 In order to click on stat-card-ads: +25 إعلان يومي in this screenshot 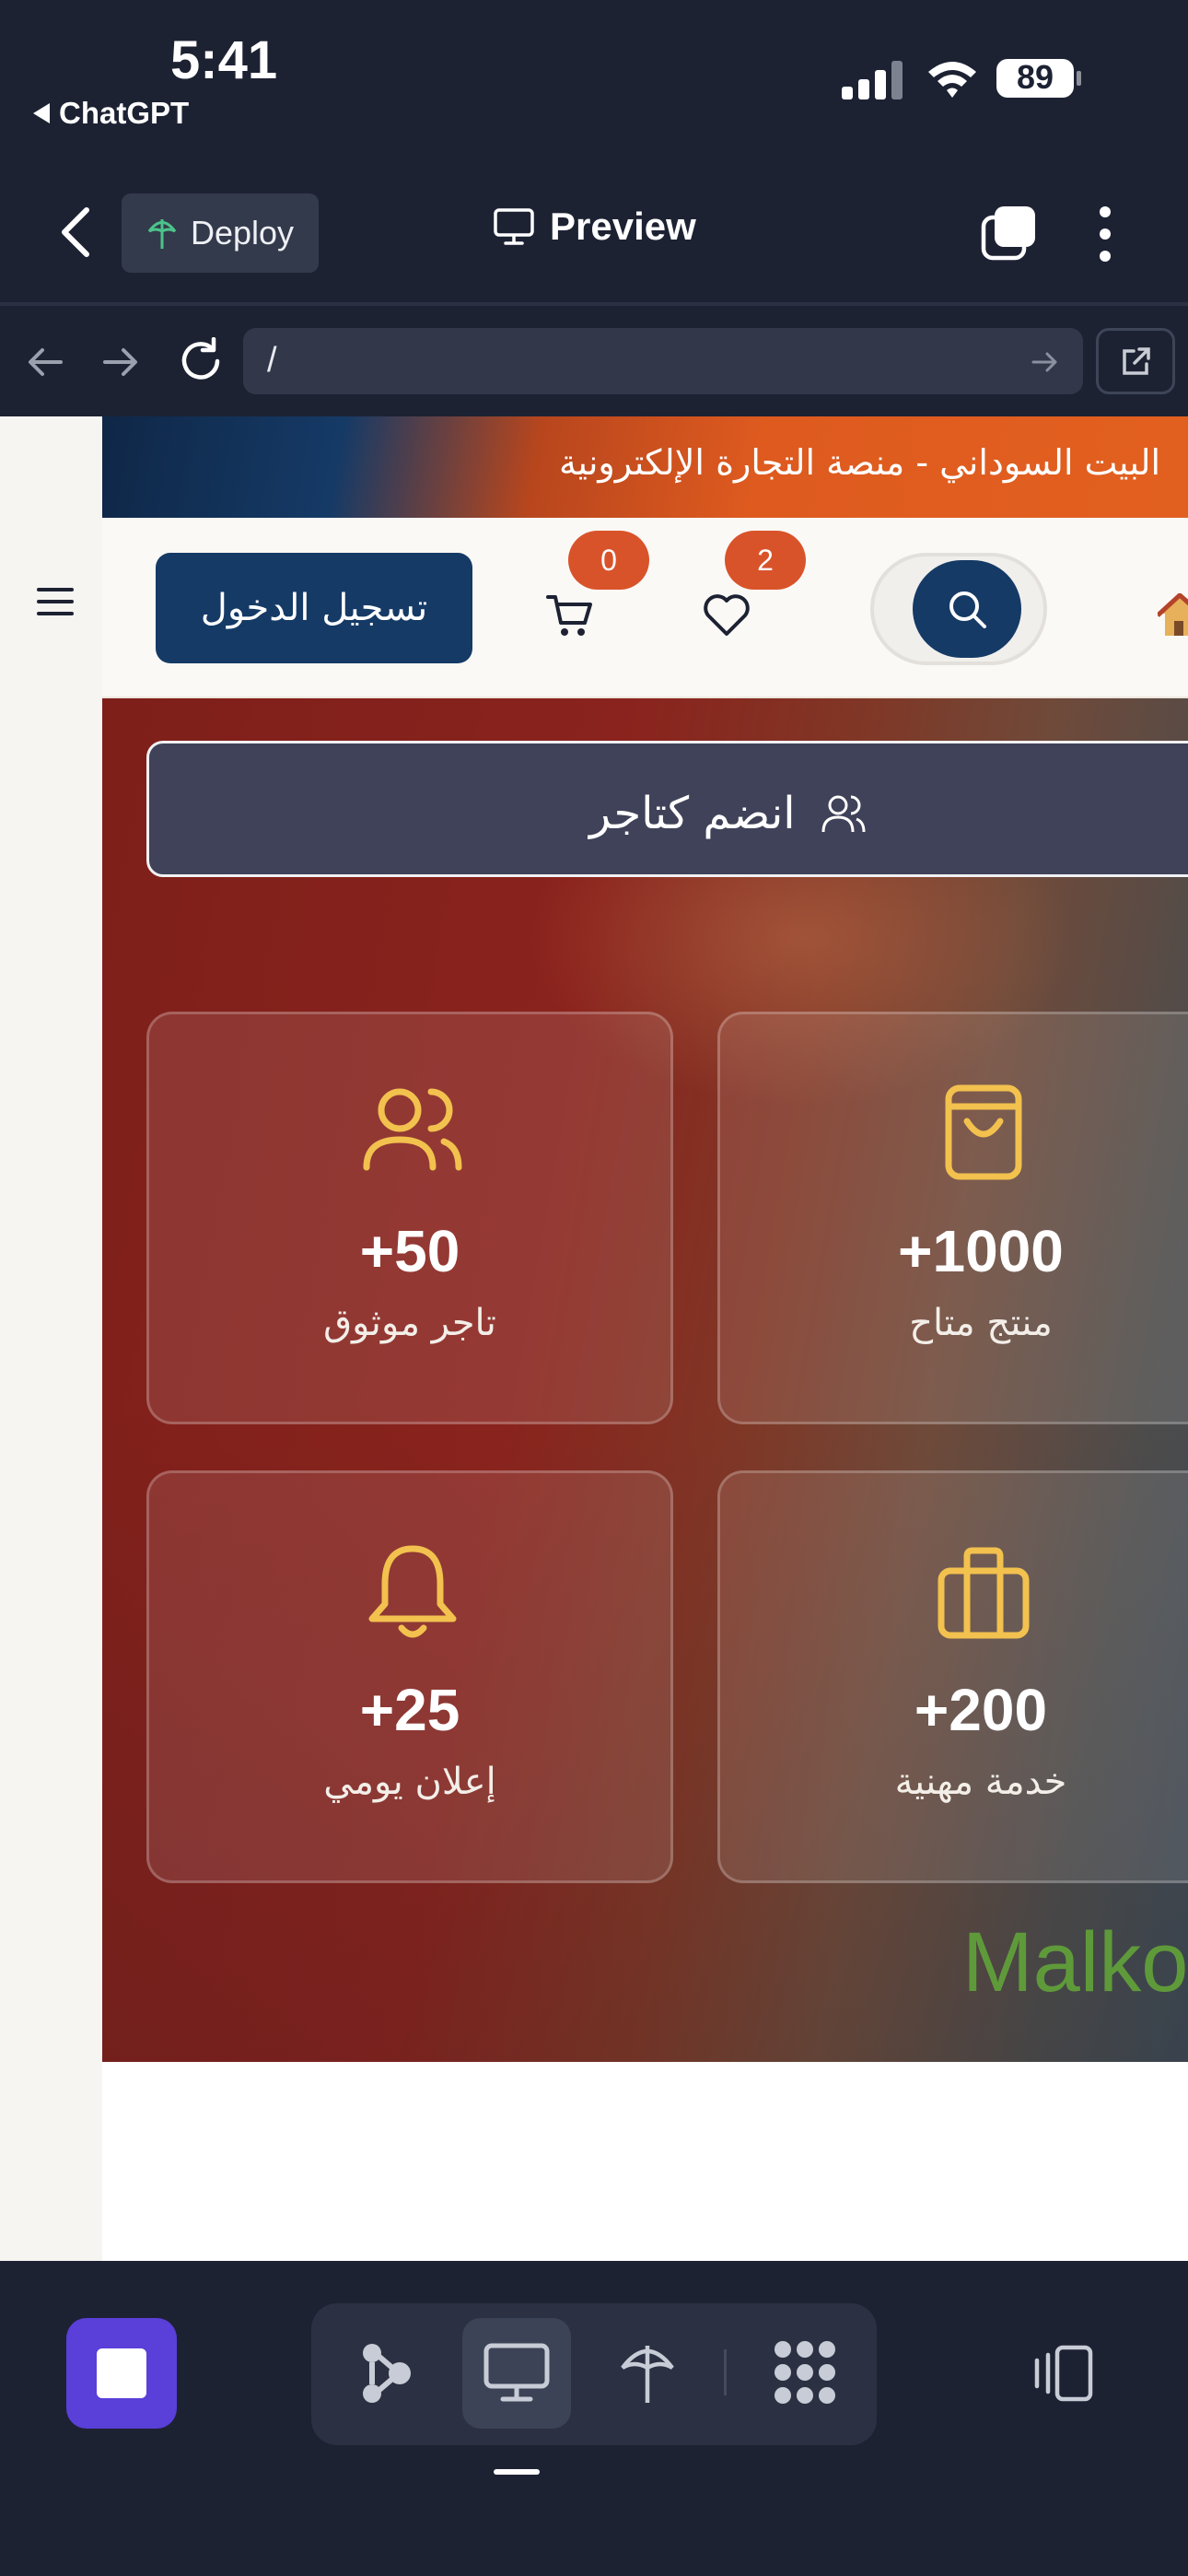, I will do `click(410, 1676)`.